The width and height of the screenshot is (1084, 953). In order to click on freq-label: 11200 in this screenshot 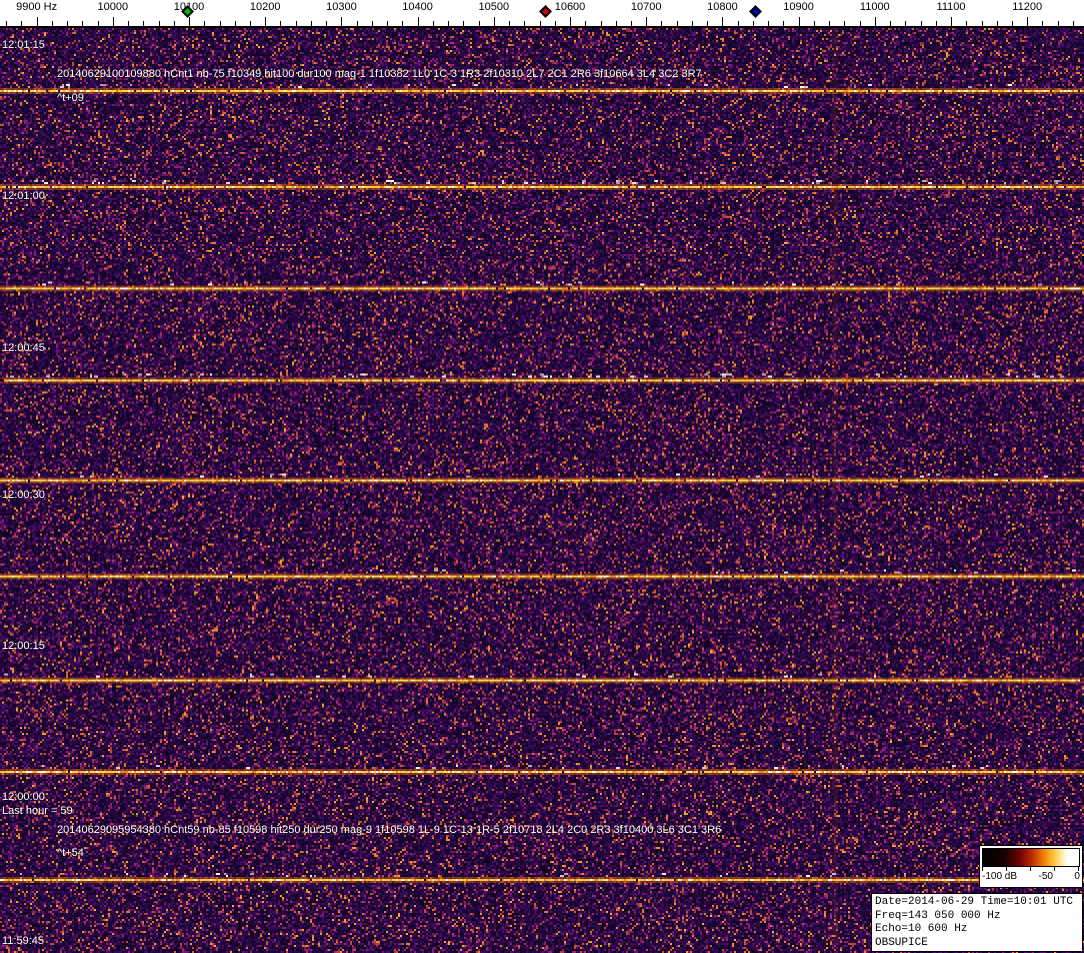, I will do `click(1027, 7)`.